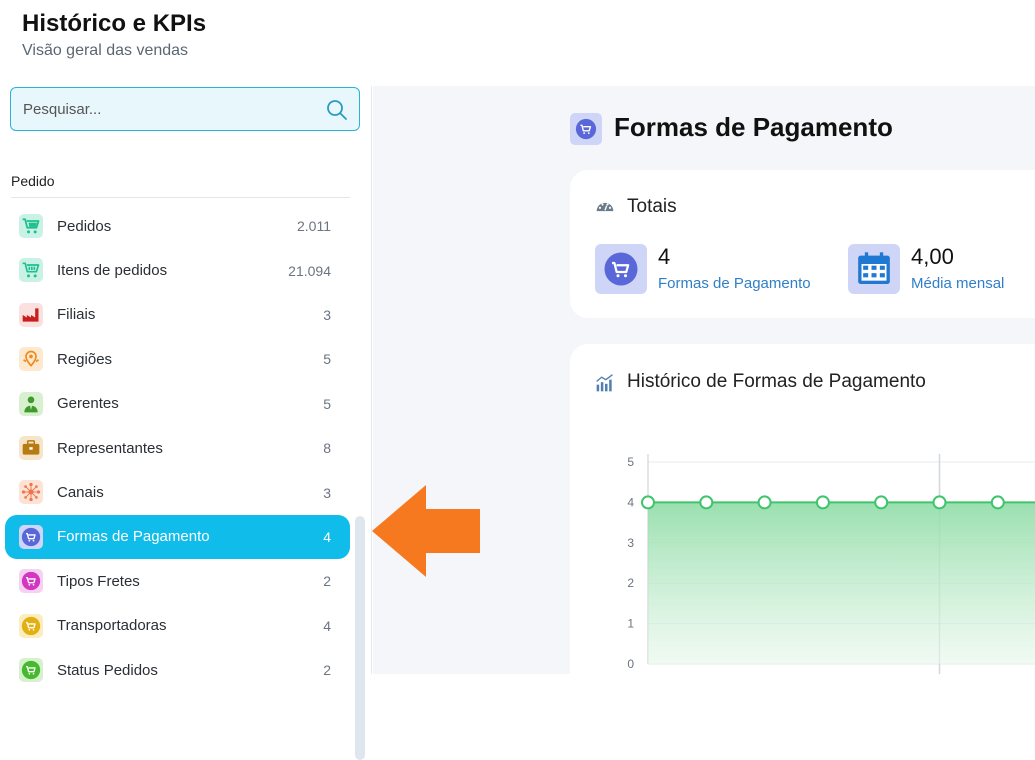  Describe the element at coordinates (180, 197) in the screenshot. I see `section-divider` at that location.